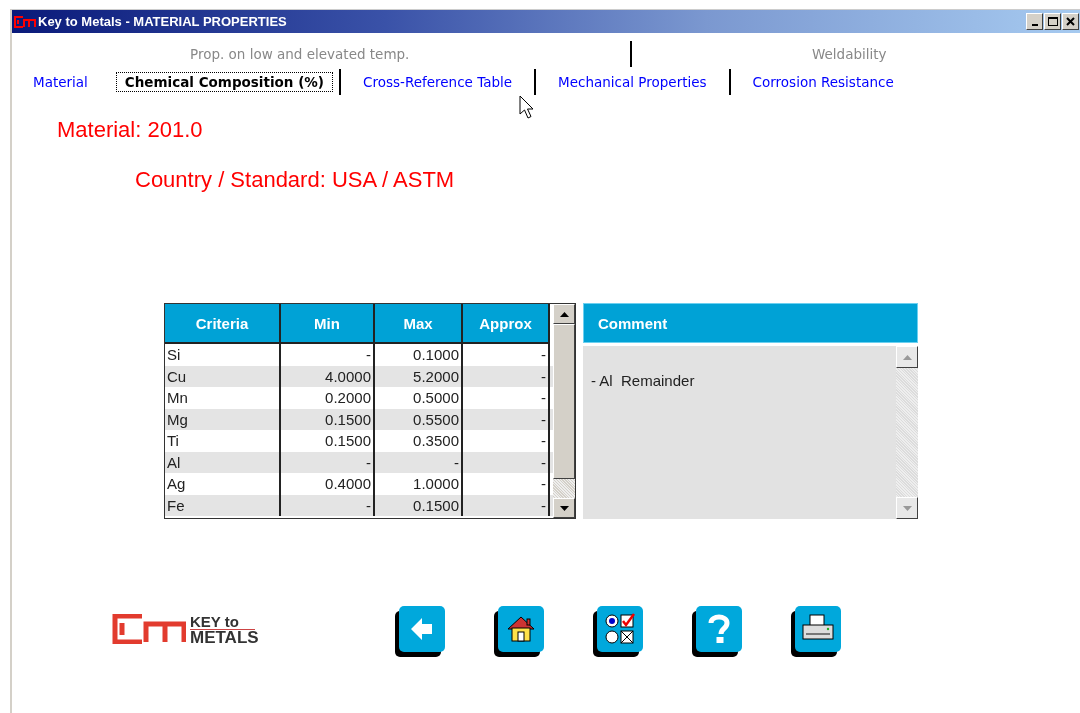 The image size is (1080, 713). I want to click on minimize-icon, so click(1034, 25).